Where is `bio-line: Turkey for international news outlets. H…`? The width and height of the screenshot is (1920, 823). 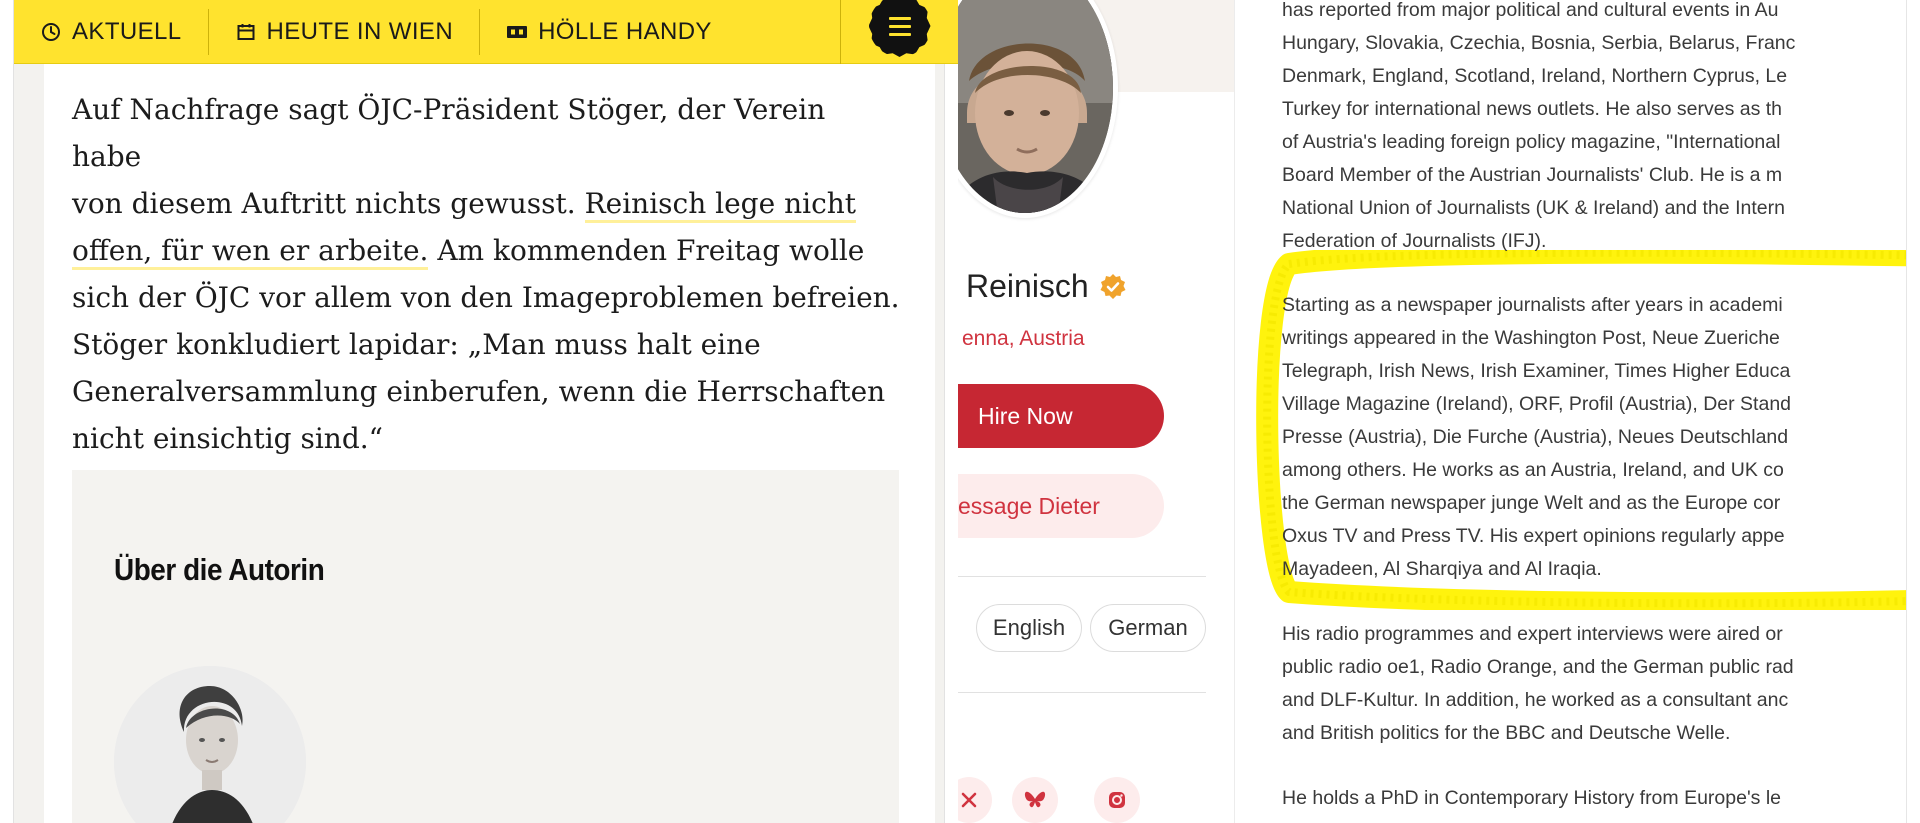 bio-line: Turkey for international news outlets. H… is located at coordinates (1532, 109).